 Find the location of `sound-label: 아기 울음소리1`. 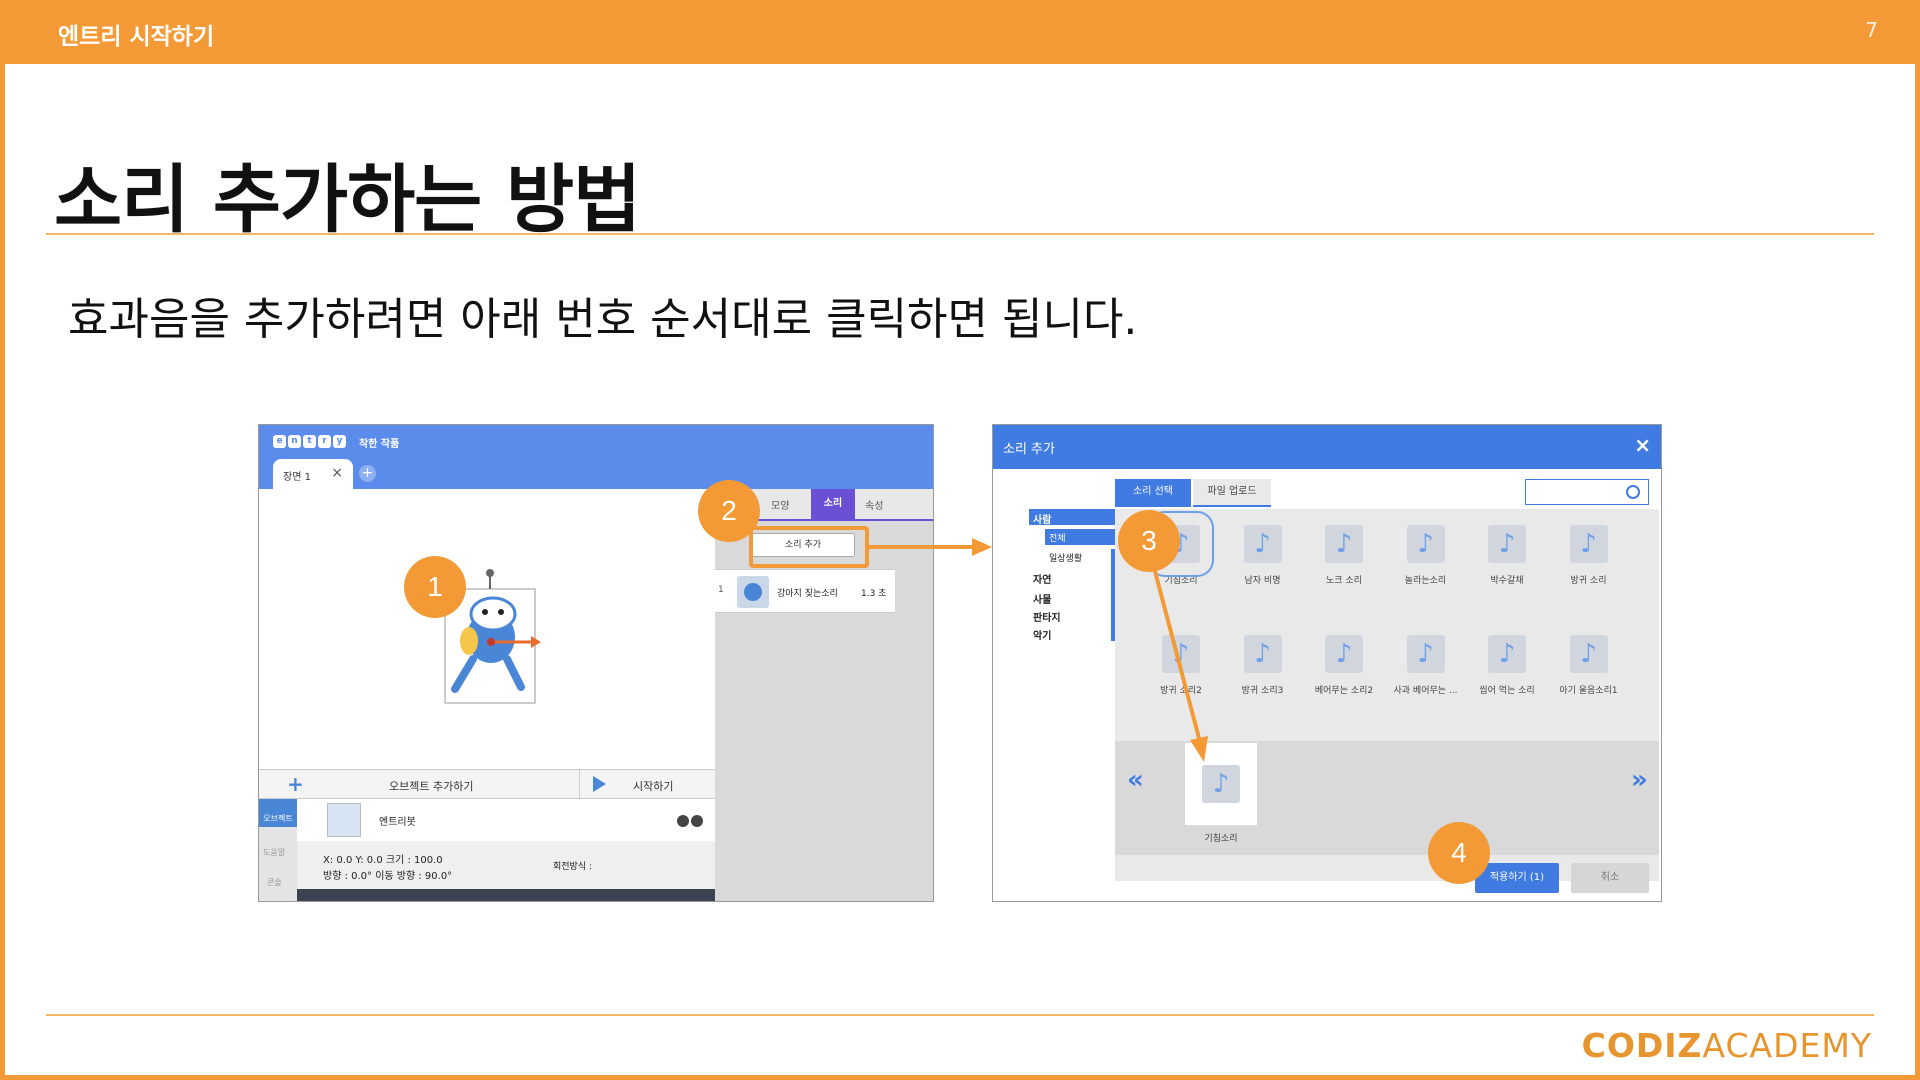

sound-label: 아기 울음소리1 is located at coordinates (1588, 691).